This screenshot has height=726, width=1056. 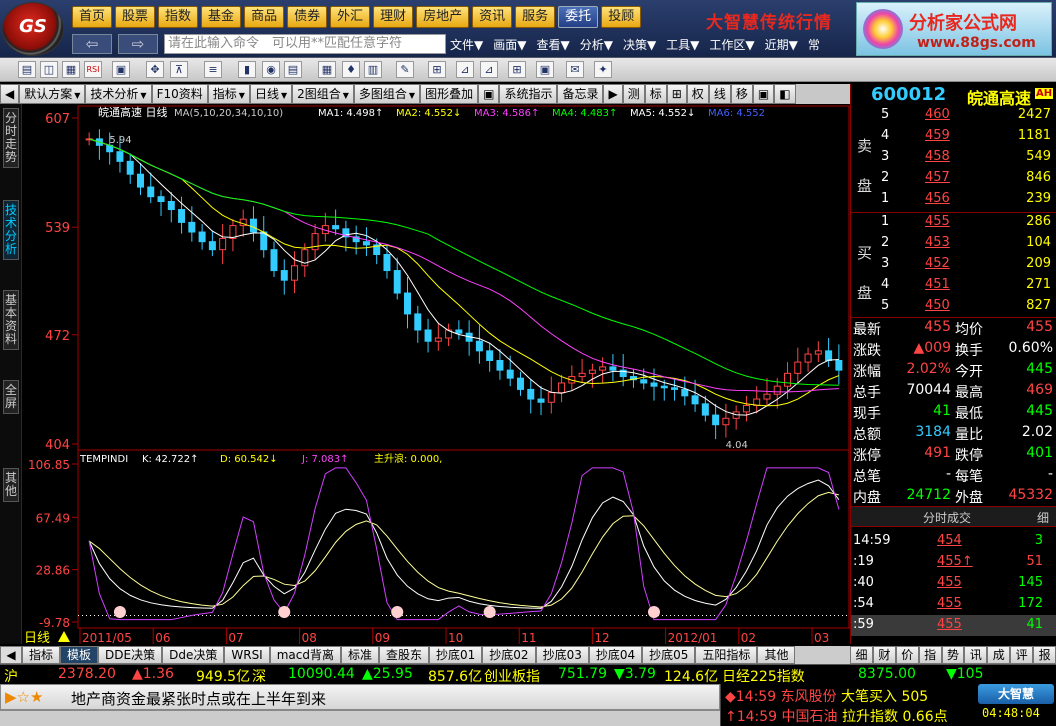 What do you see at coordinates (528, 94) in the screenshot?
I see `chart-tab: 系统指示` at bounding box center [528, 94].